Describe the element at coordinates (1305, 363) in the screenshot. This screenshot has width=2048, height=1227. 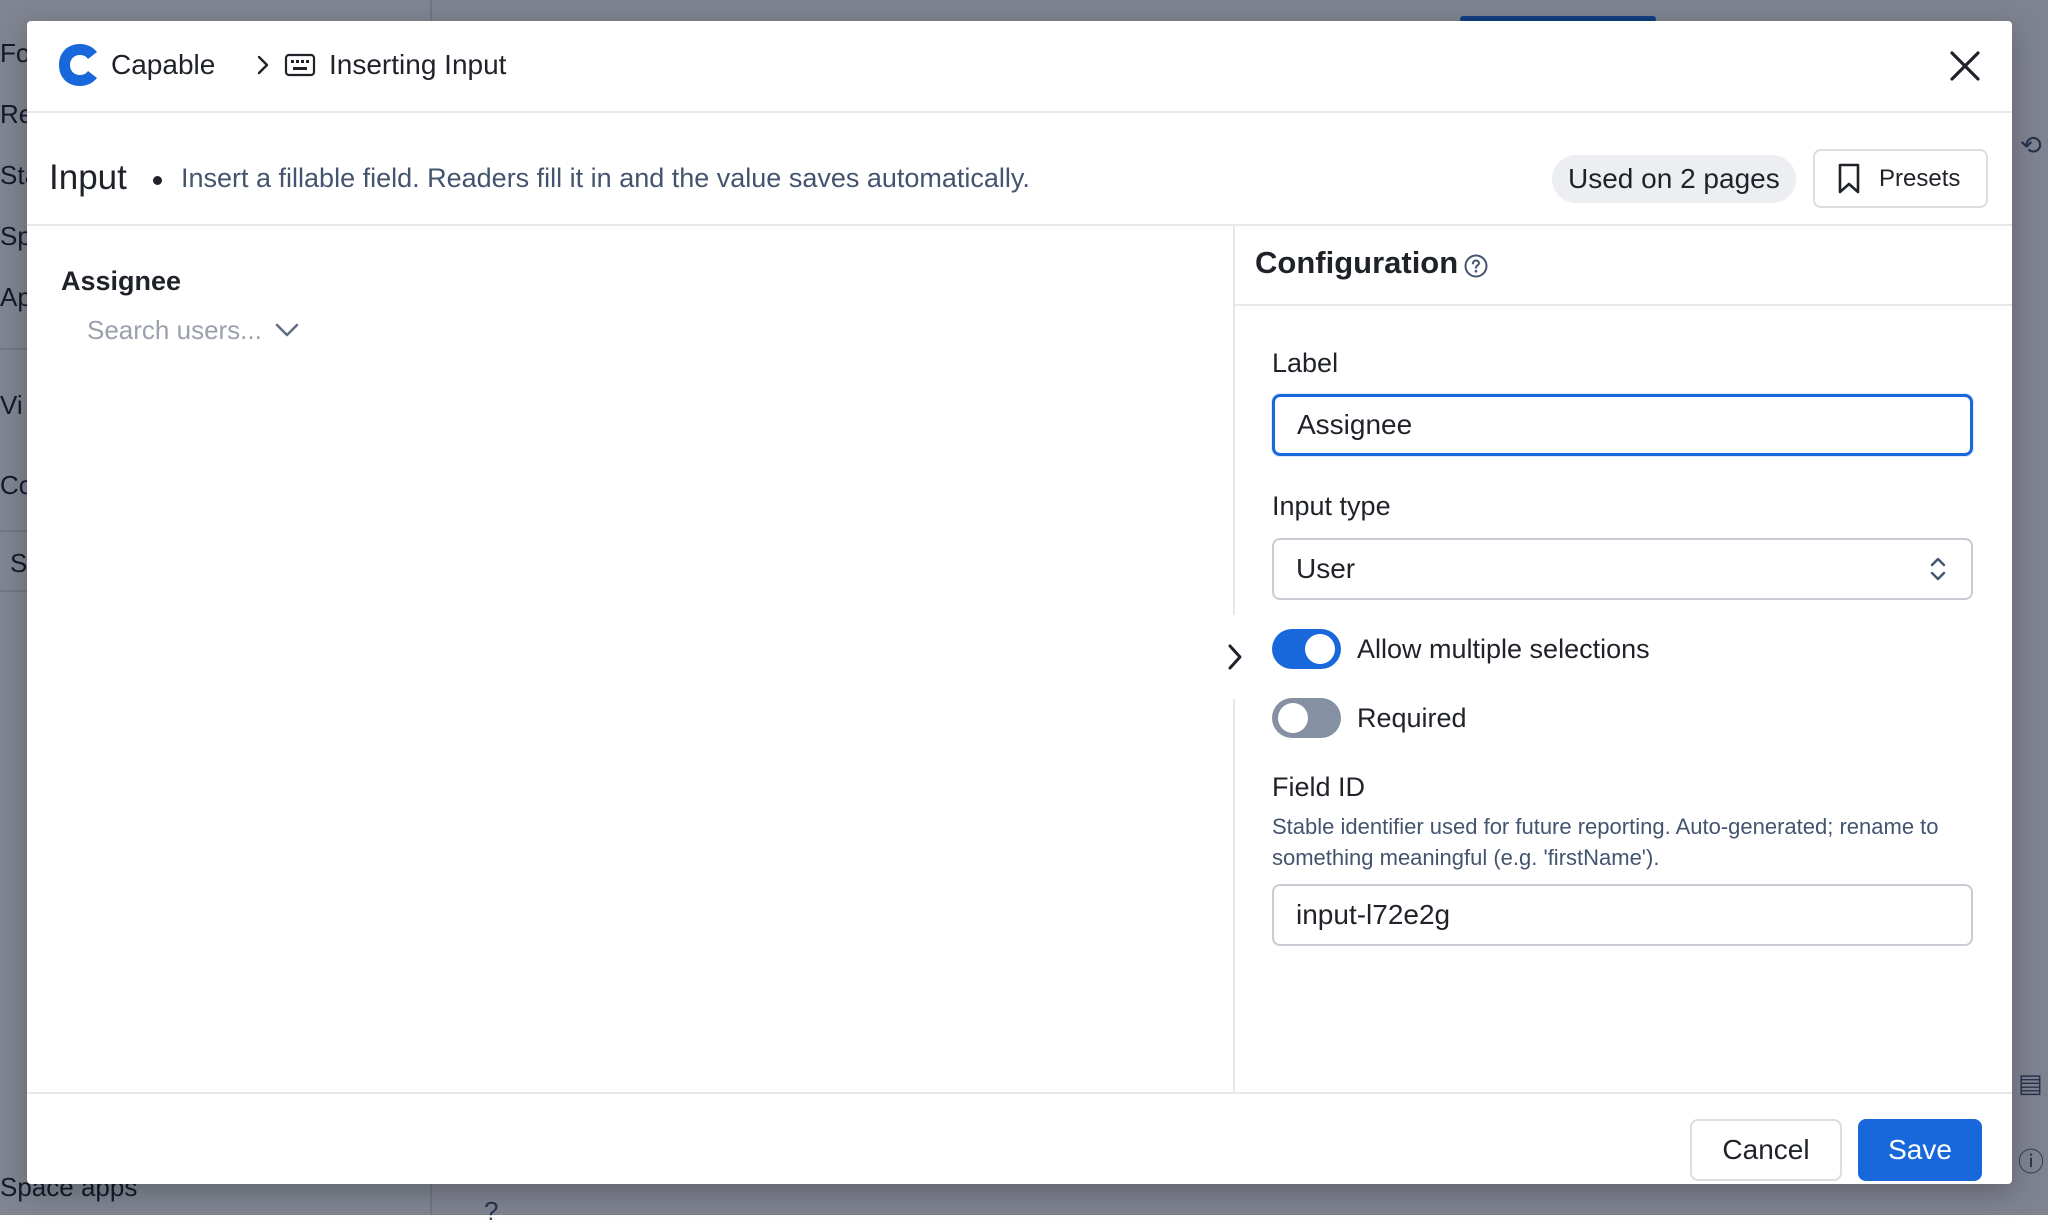
I see `label-field-label: Label` at that location.